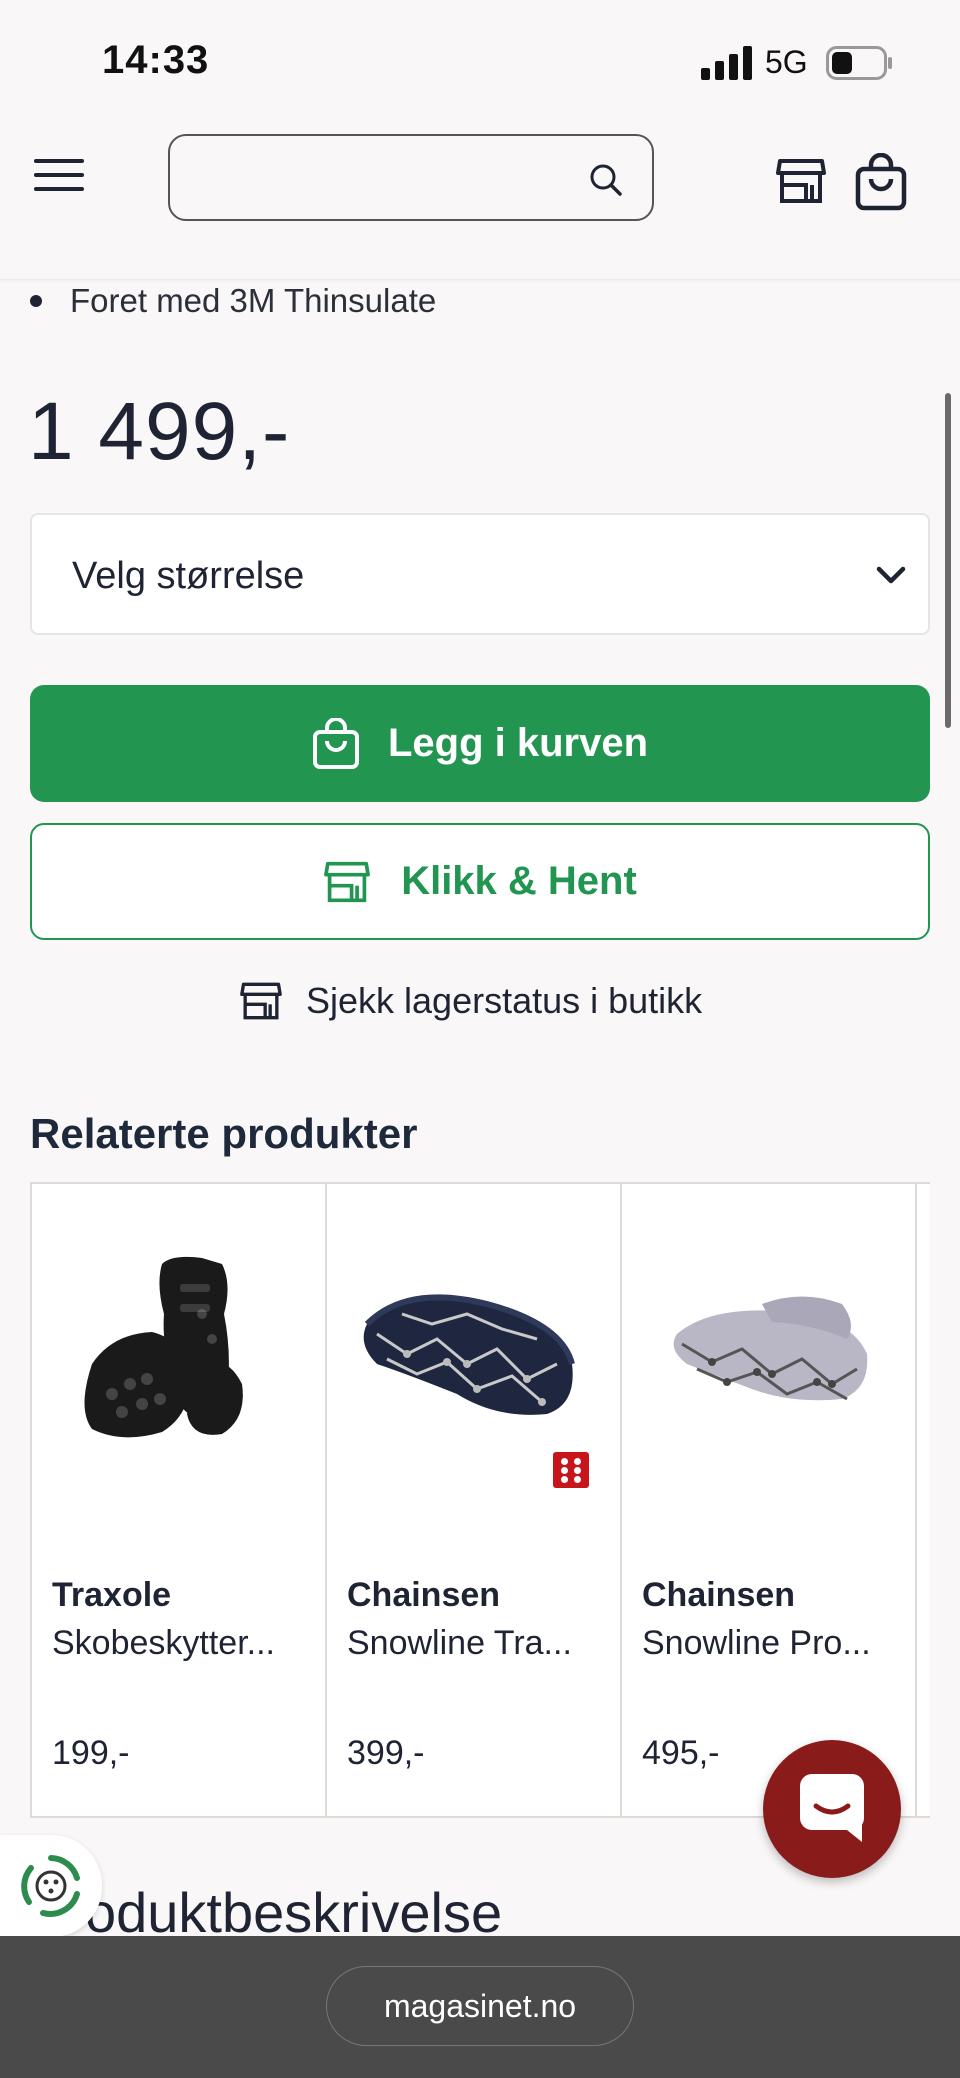  I want to click on click-and-collect-label: Klikk & Hent, so click(519, 881).